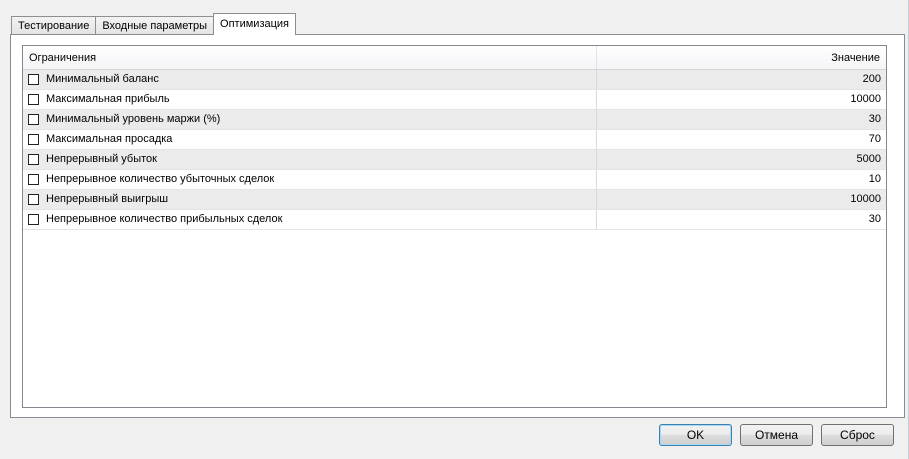 This screenshot has width=909, height=459. I want to click on constraint-label: Максимальная просадка, so click(109, 139).